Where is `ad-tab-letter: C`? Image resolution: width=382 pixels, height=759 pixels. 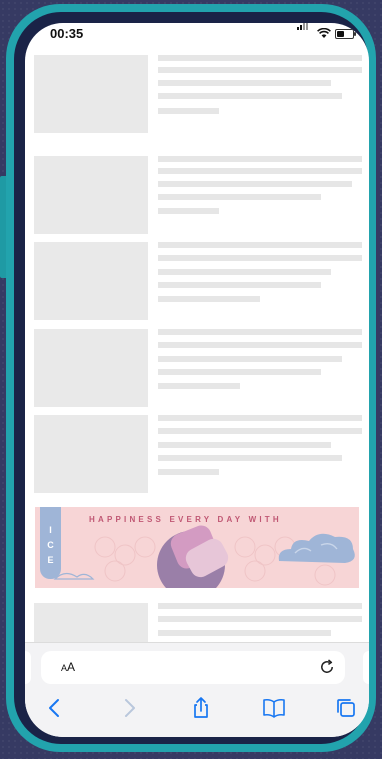
ad-tab-letter: C is located at coordinates (50, 545).